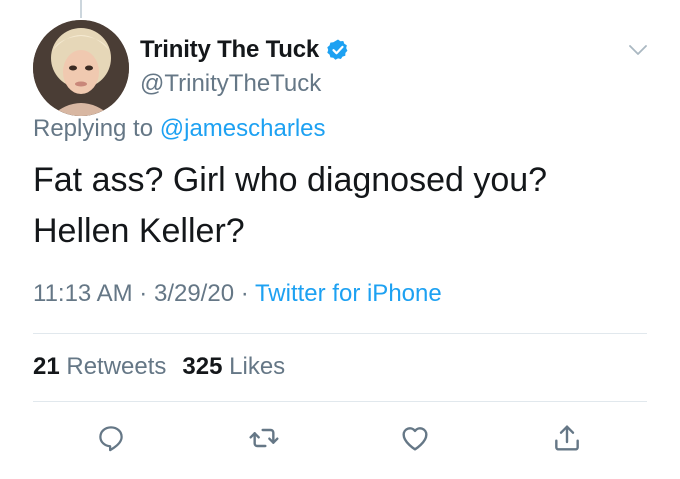 The width and height of the screenshot is (680, 479). I want to click on replying-to-prefix: Replying to, so click(96, 128).